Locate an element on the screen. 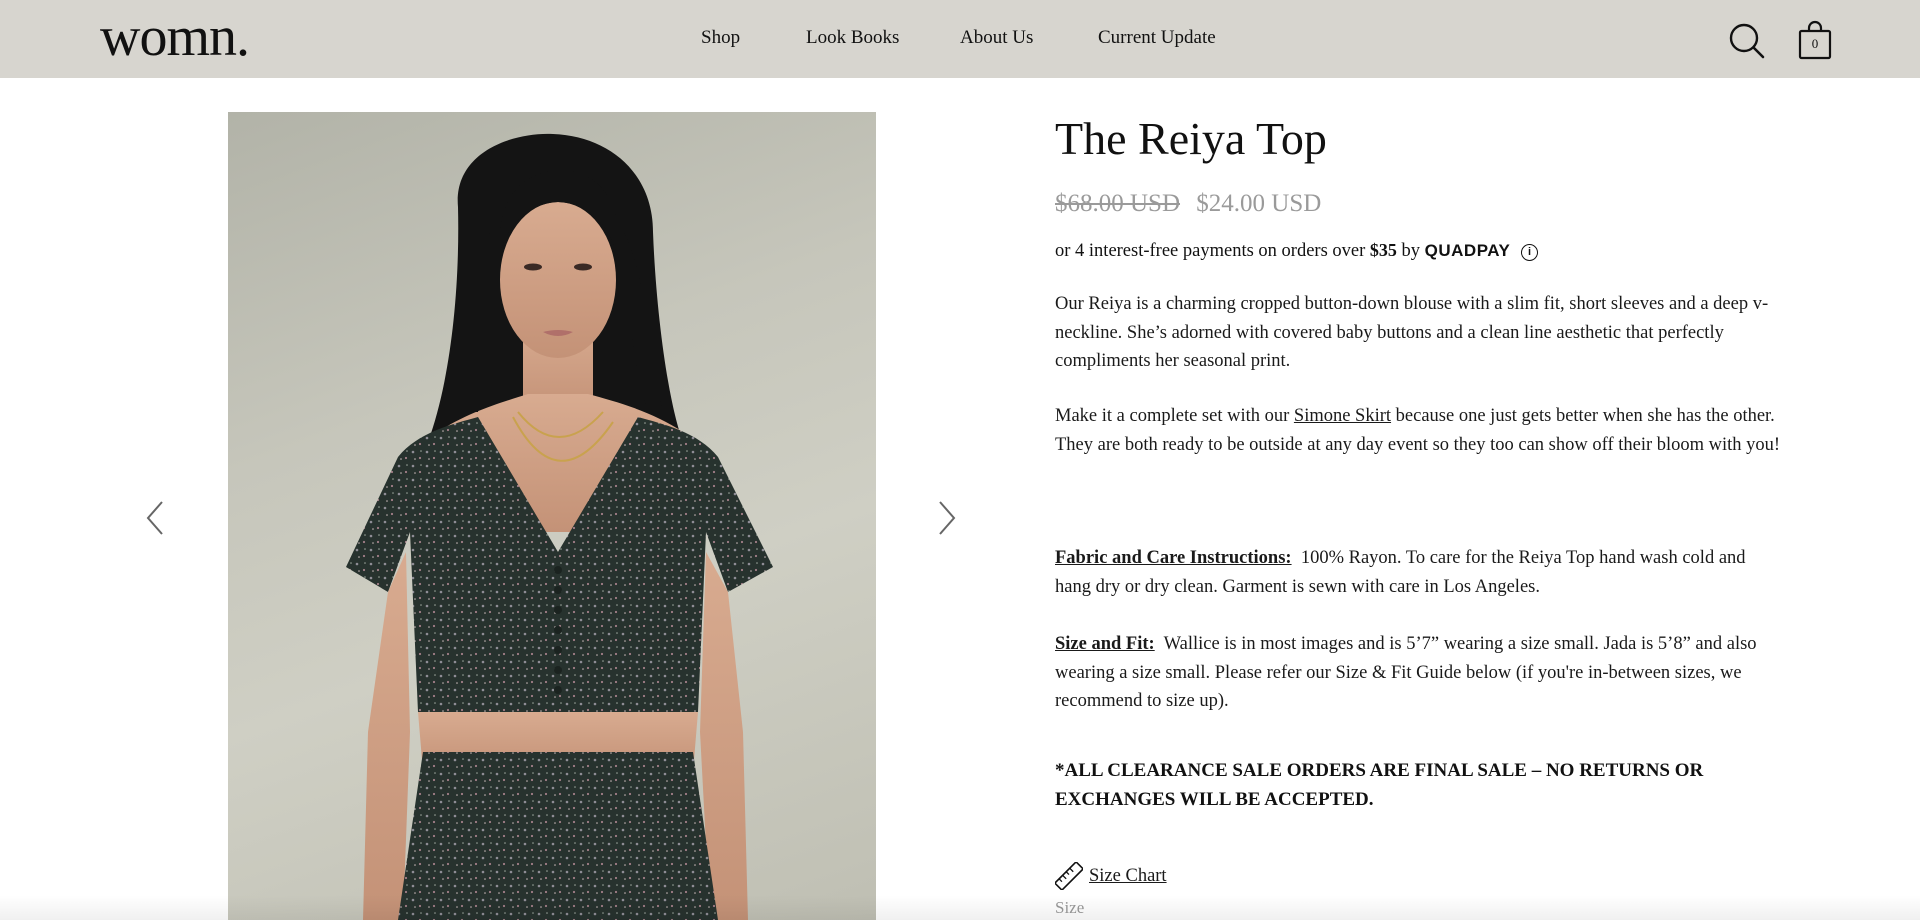 This screenshot has height=920, width=1920. installments-by: by is located at coordinates (1411, 251).